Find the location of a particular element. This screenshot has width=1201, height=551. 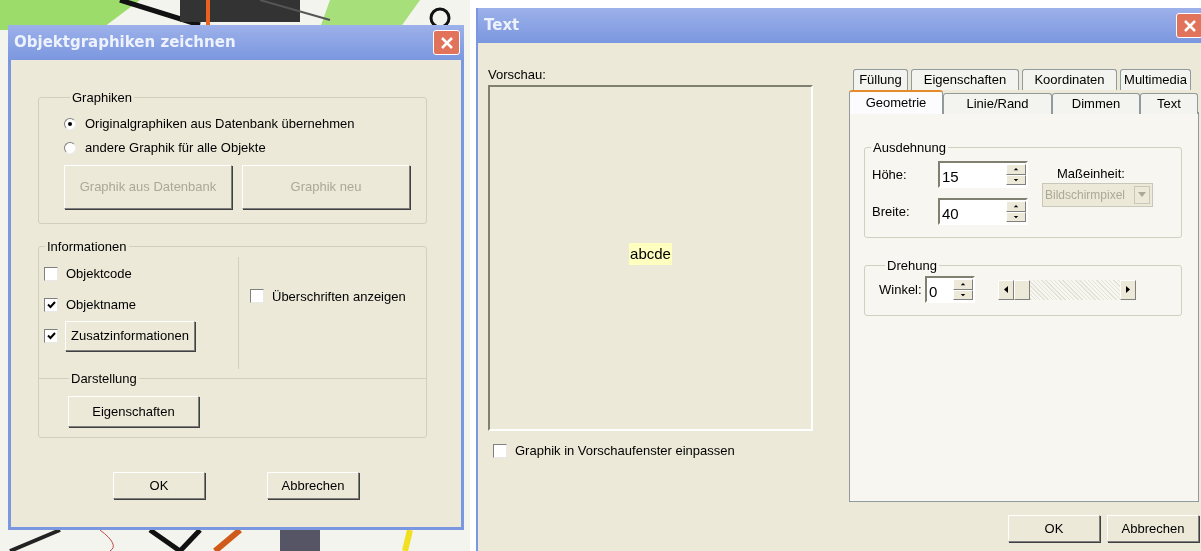

caret-right-icon is located at coordinates (1128, 289).